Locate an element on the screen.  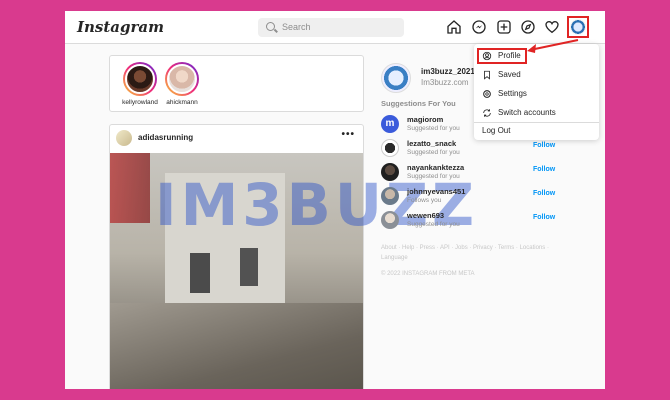
instagram-logo: Instagram is located at coordinates (120, 27).